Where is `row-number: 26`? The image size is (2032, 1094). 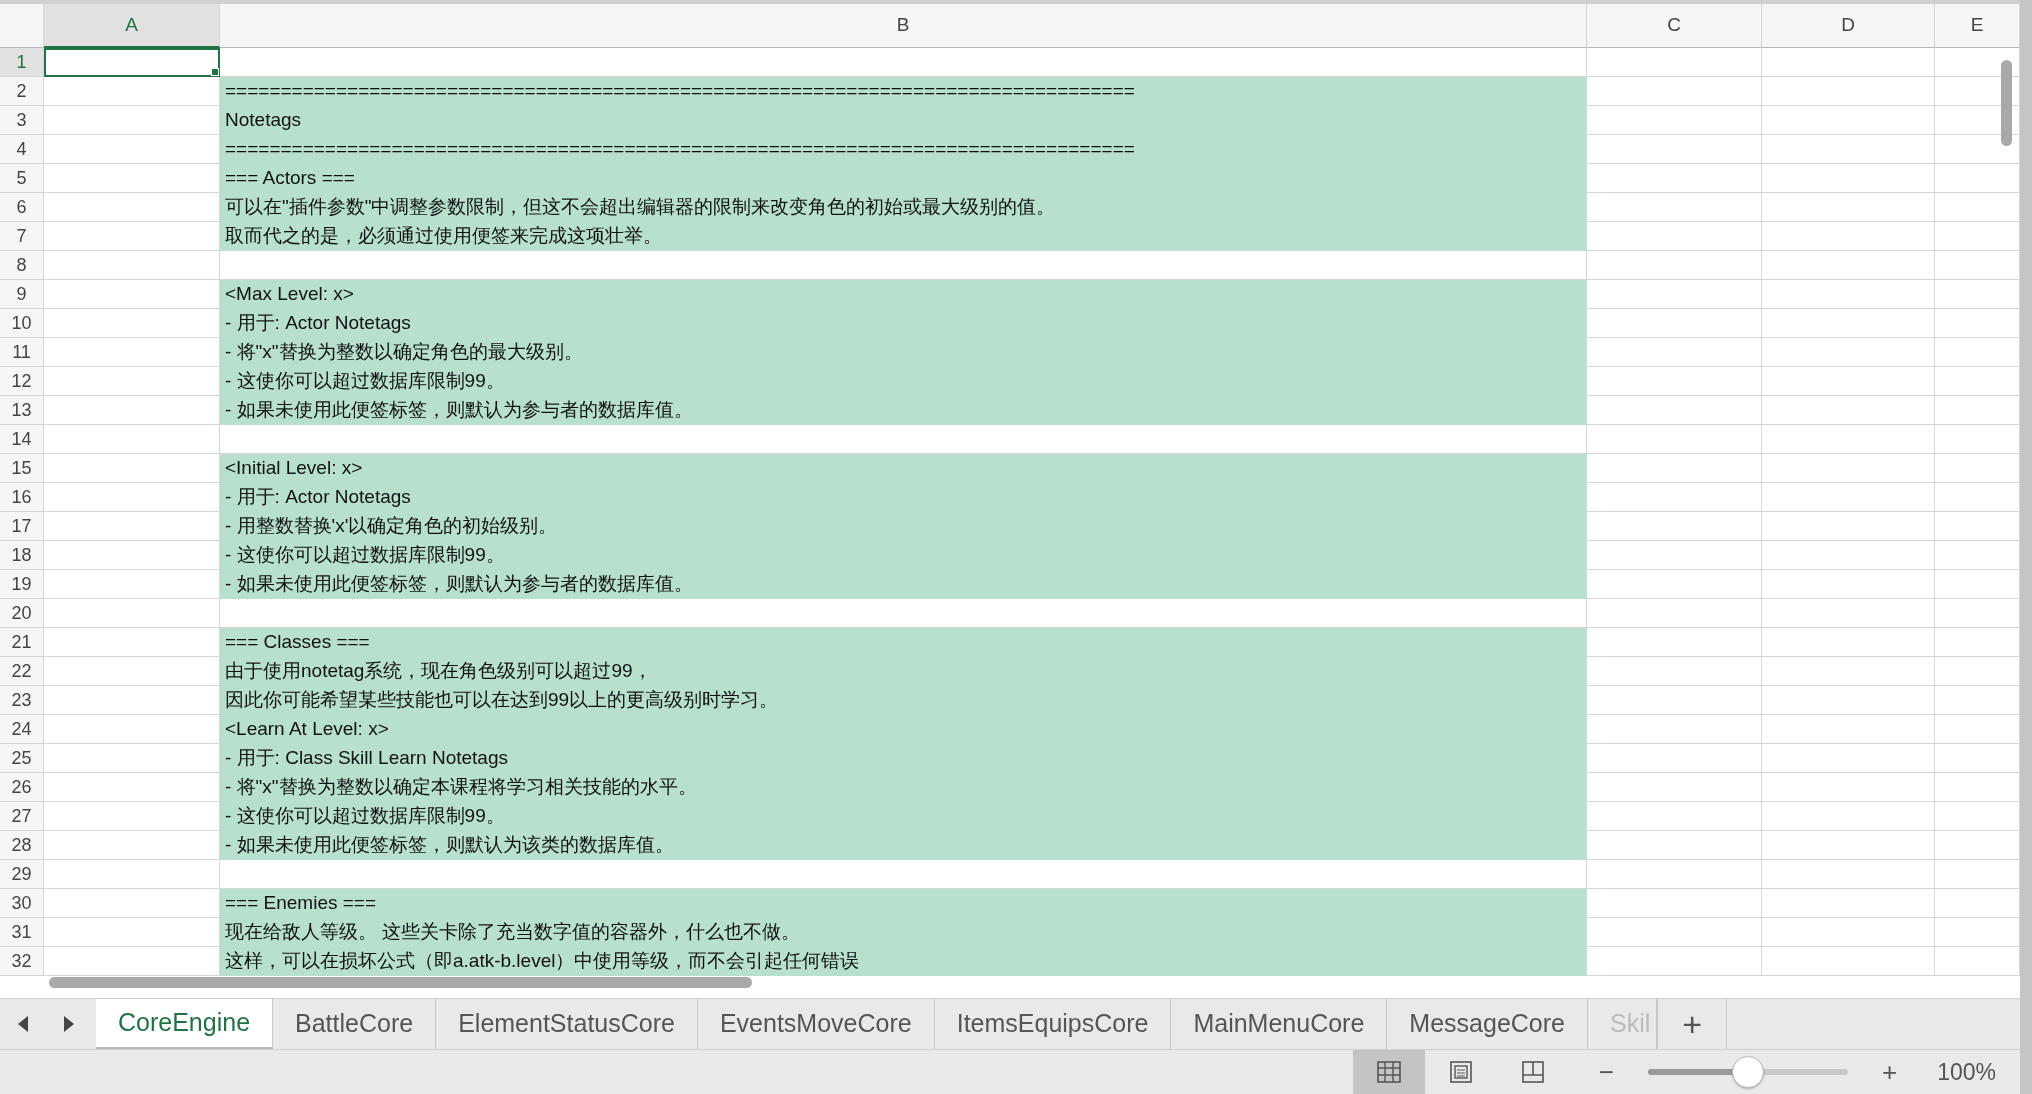
row-number: 26 is located at coordinates (22, 787).